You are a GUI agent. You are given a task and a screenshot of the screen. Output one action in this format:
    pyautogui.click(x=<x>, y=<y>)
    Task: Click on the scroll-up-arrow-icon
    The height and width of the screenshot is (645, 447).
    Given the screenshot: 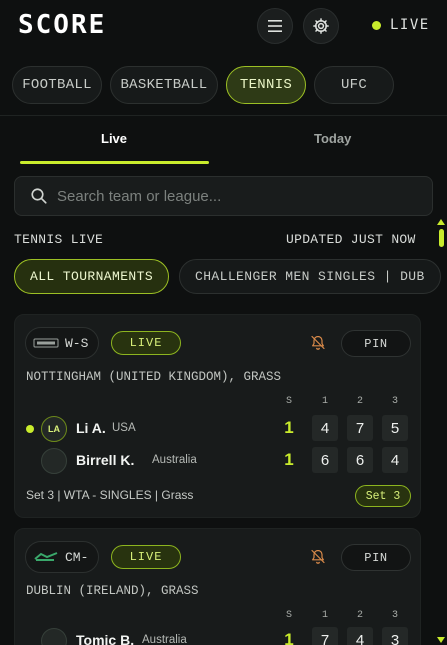 What is the action you would take?
    pyautogui.click(x=441, y=222)
    